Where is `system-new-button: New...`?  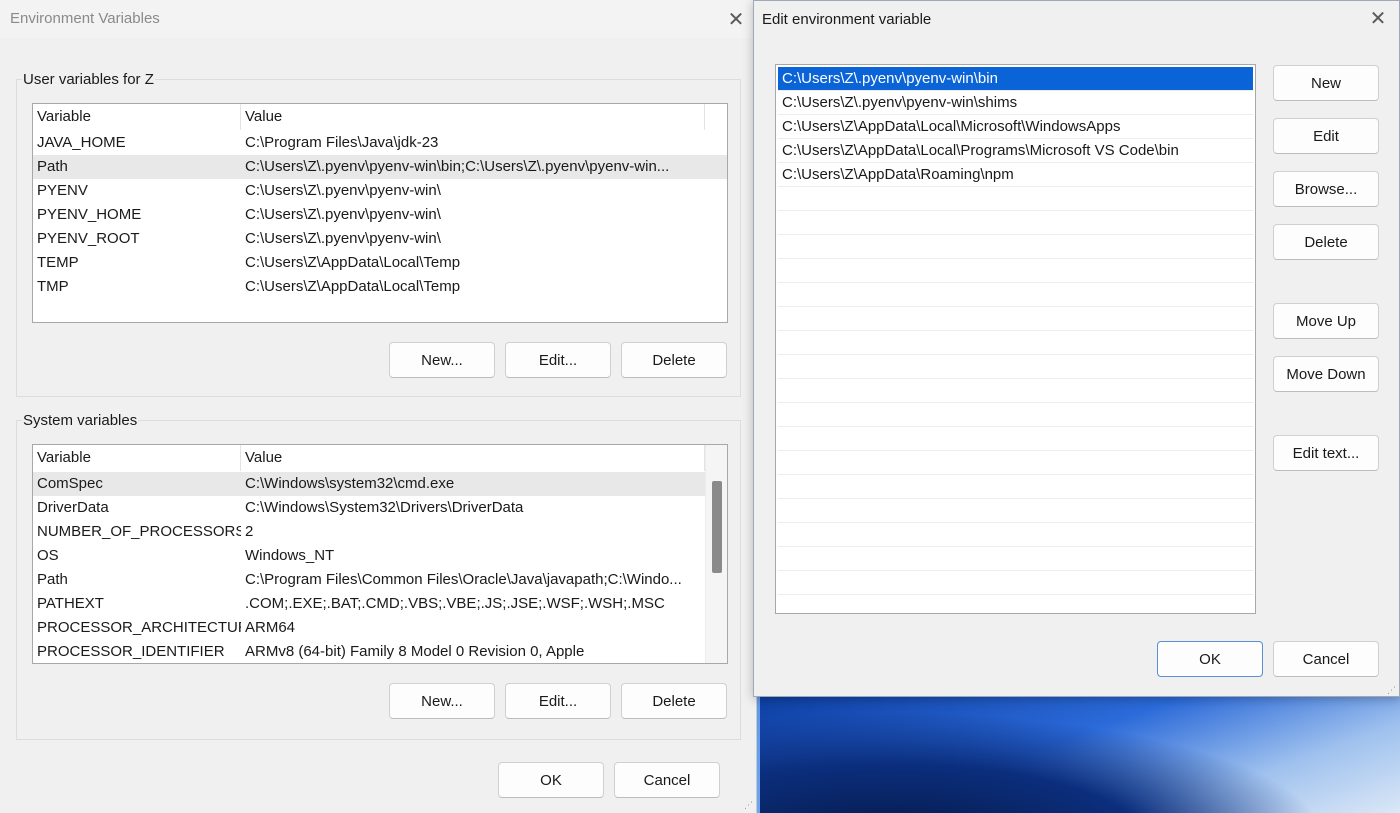
system-new-button: New... is located at coordinates (442, 701).